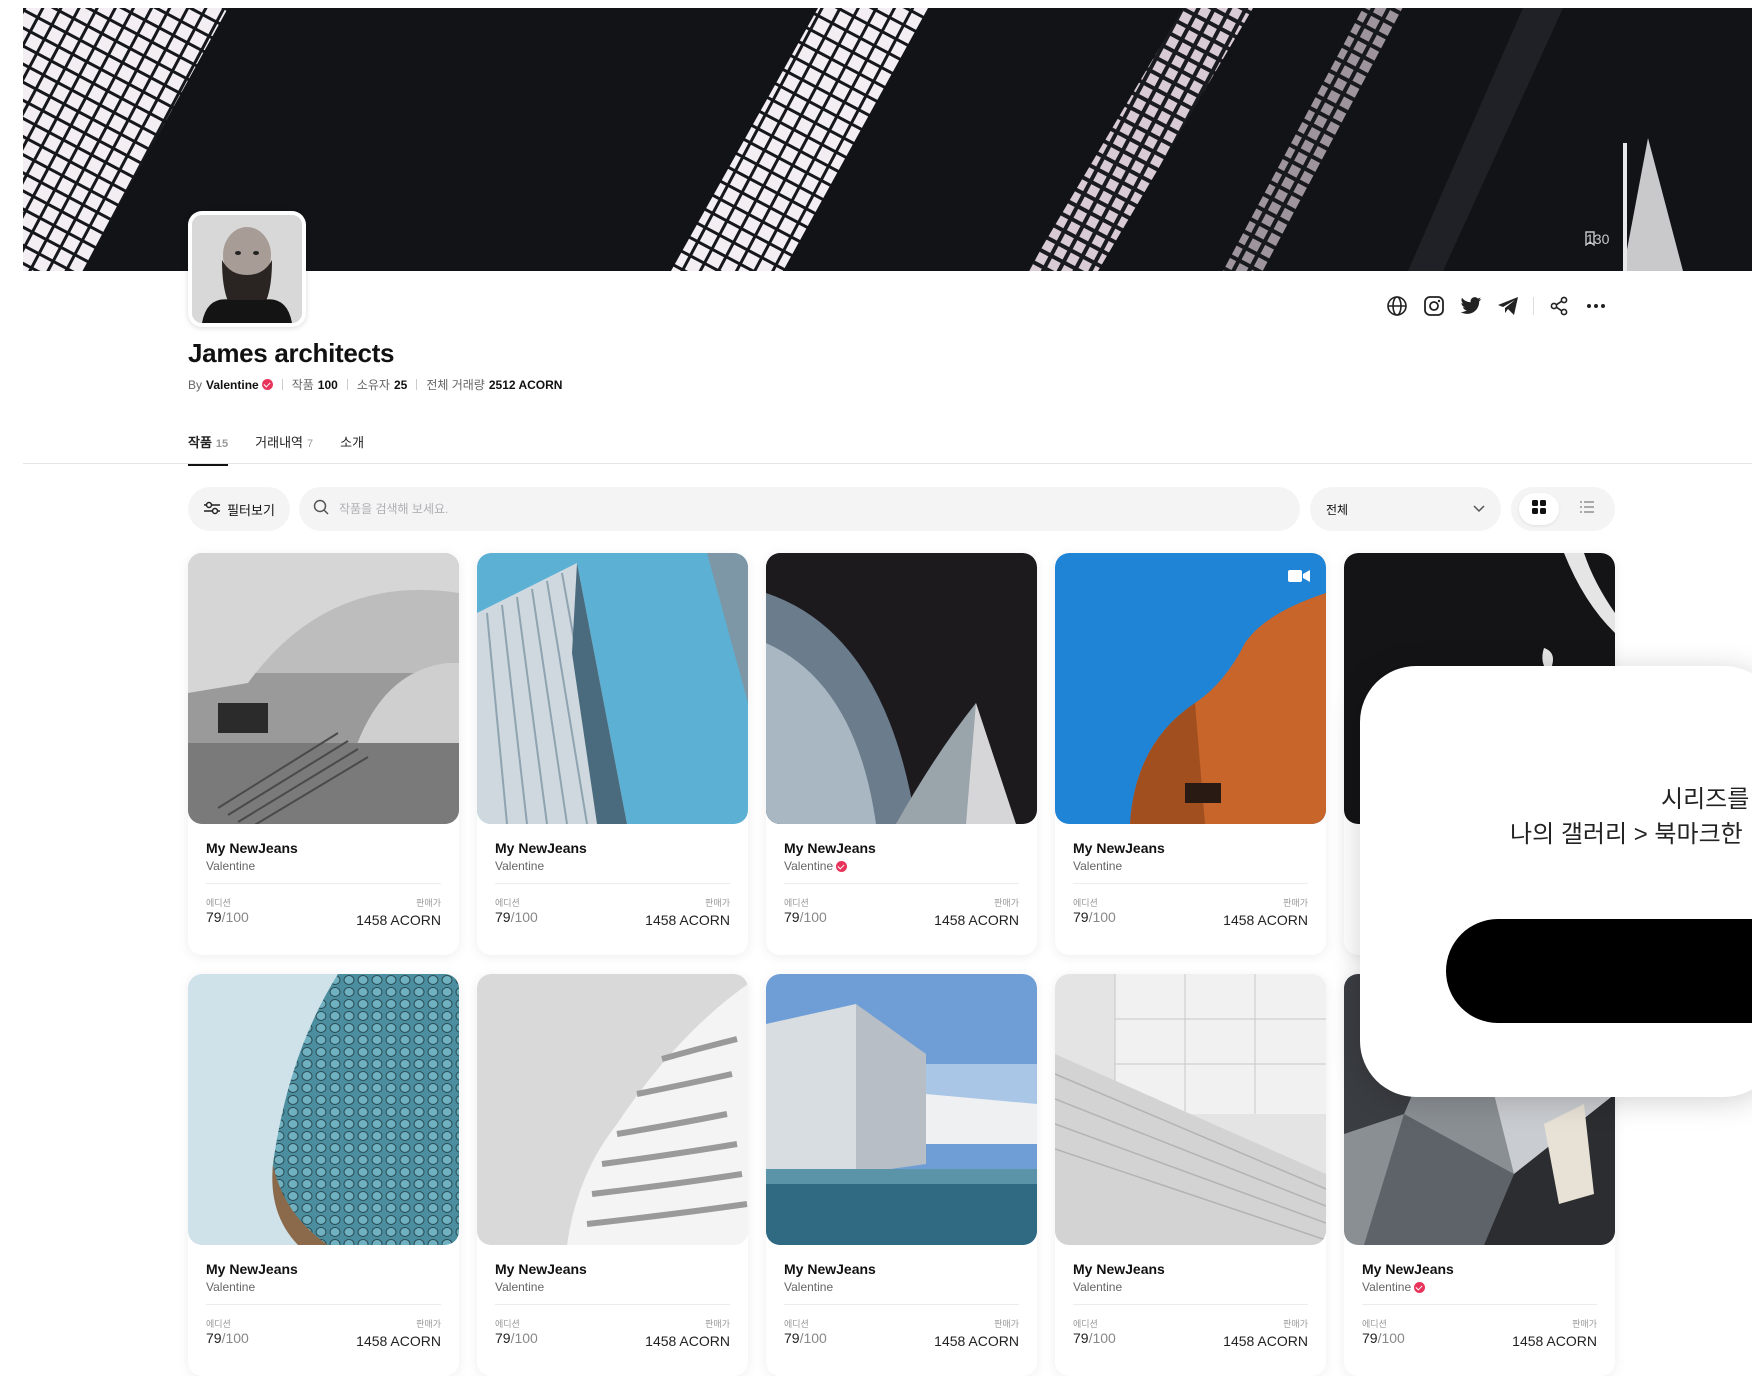 This screenshot has height=1376, width=1752. What do you see at coordinates (321, 509) in the screenshot?
I see `search-icon` at bounding box center [321, 509].